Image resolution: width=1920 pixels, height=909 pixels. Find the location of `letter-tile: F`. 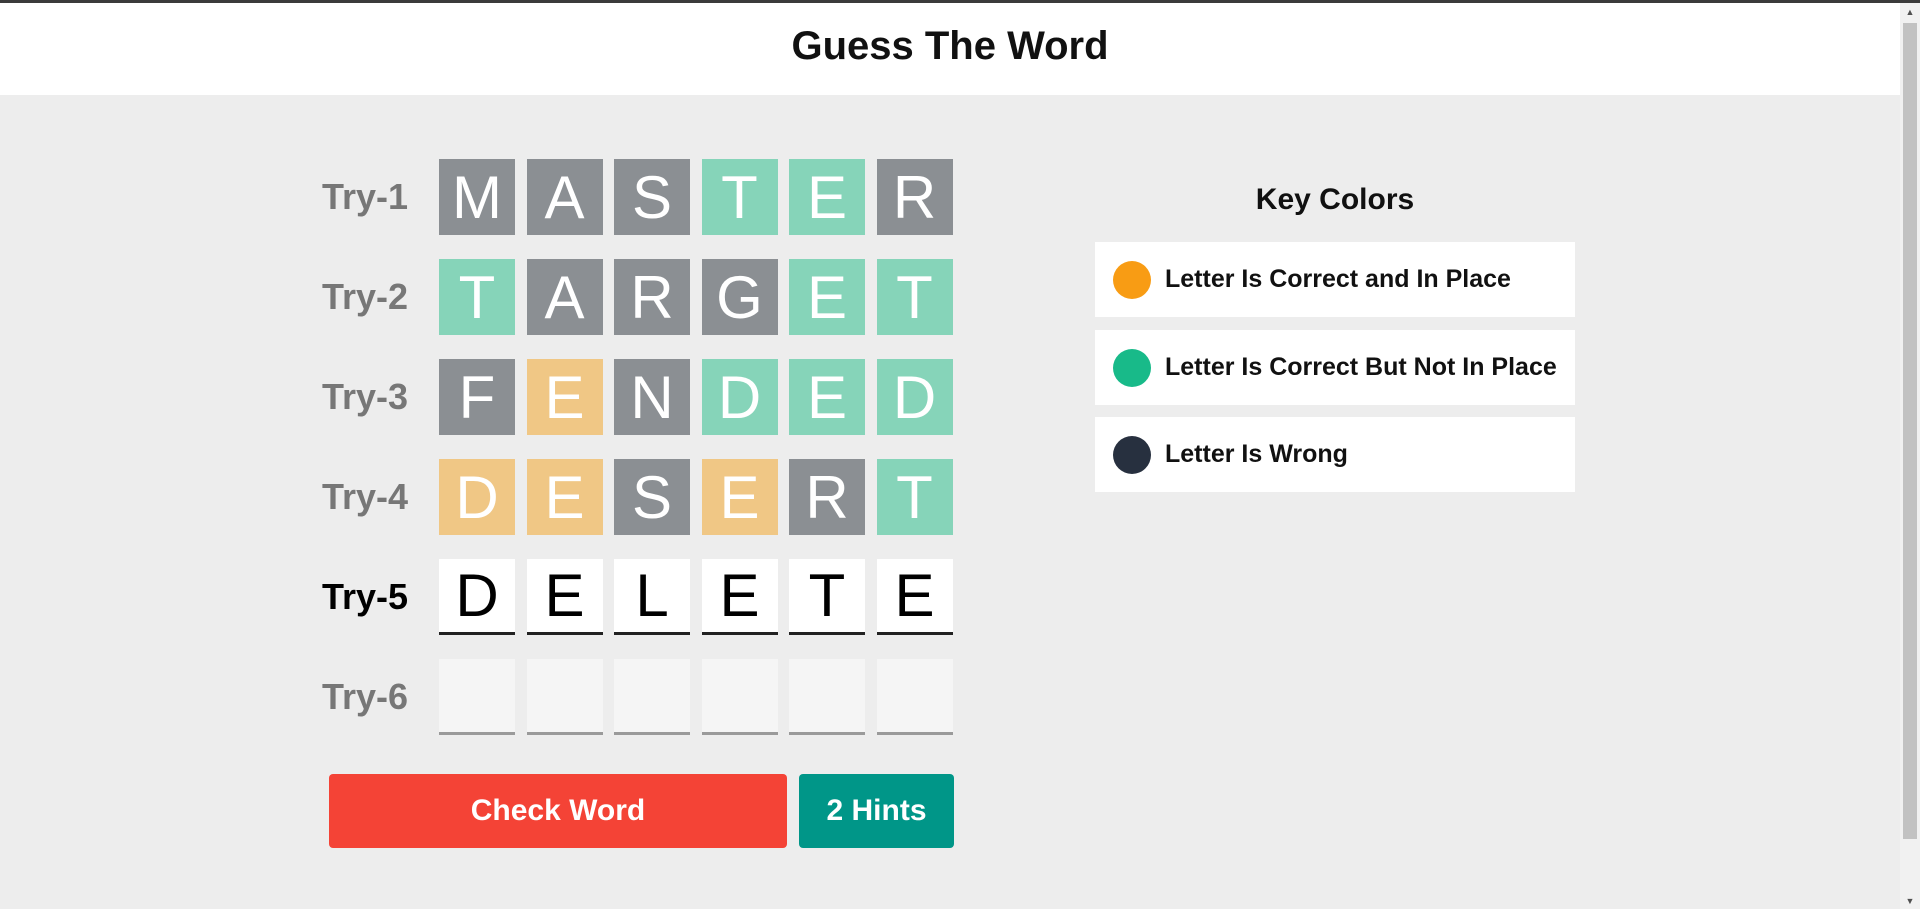

letter-tile: F is located at coordinates (477, 397).